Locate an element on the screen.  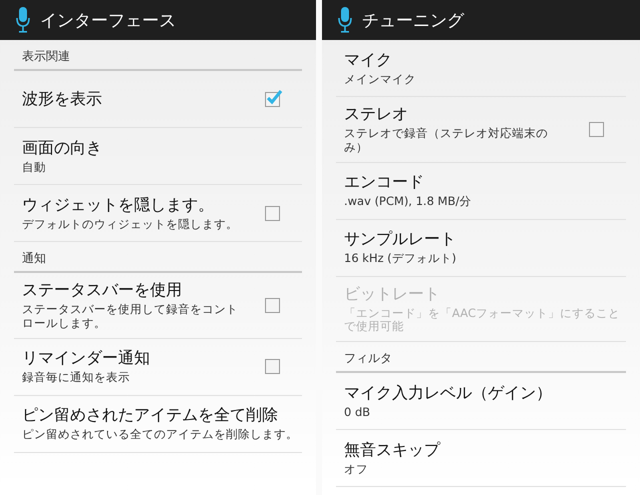
settings-item: 無音スキップ オフ is located at coordinates (481, 459).